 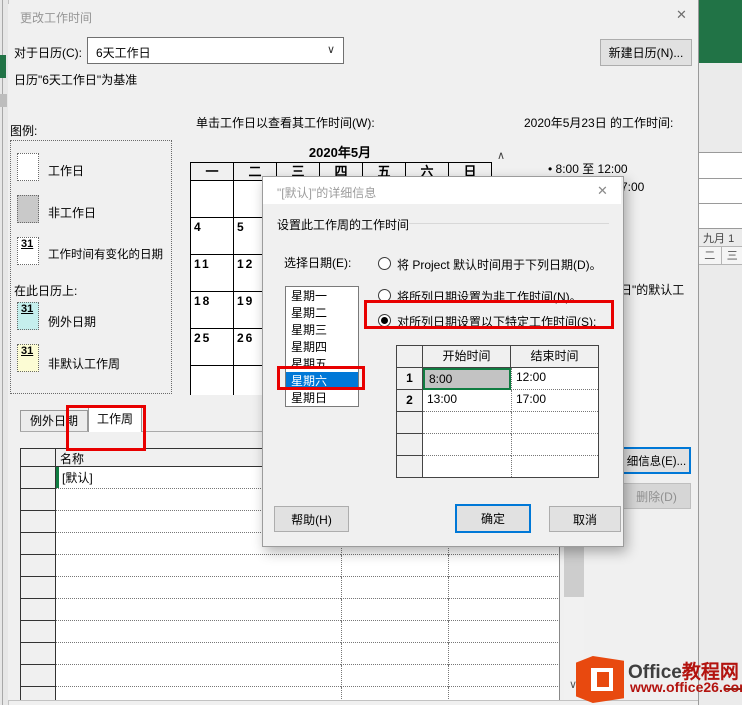 What do you see at coordinates (28, 358) in the screenshot?
I see `legend-swatch-nondefault-week: 31` at bounding box center [28, 358].